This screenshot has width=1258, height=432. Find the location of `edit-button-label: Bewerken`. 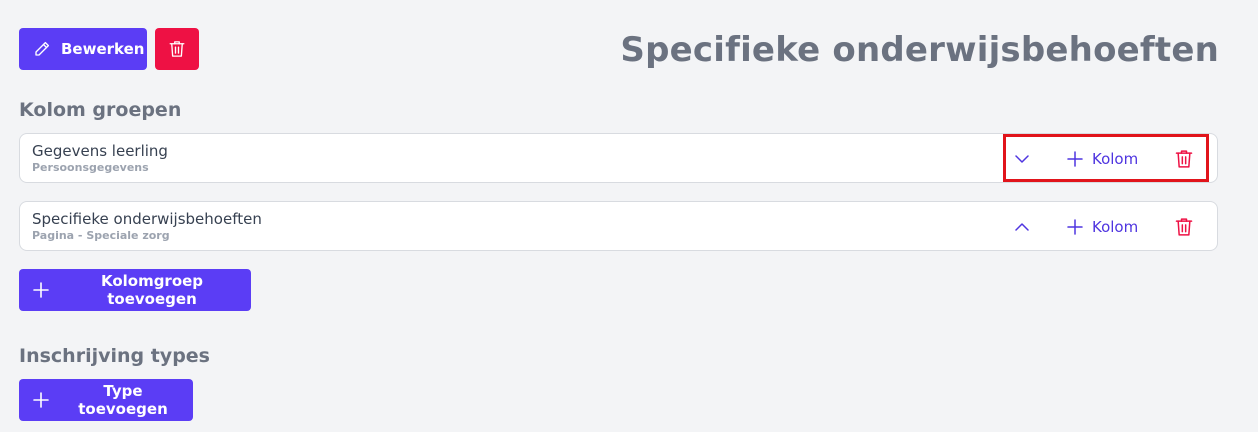

edit-button-label: Bewerken is located at coordinates (103, 49).